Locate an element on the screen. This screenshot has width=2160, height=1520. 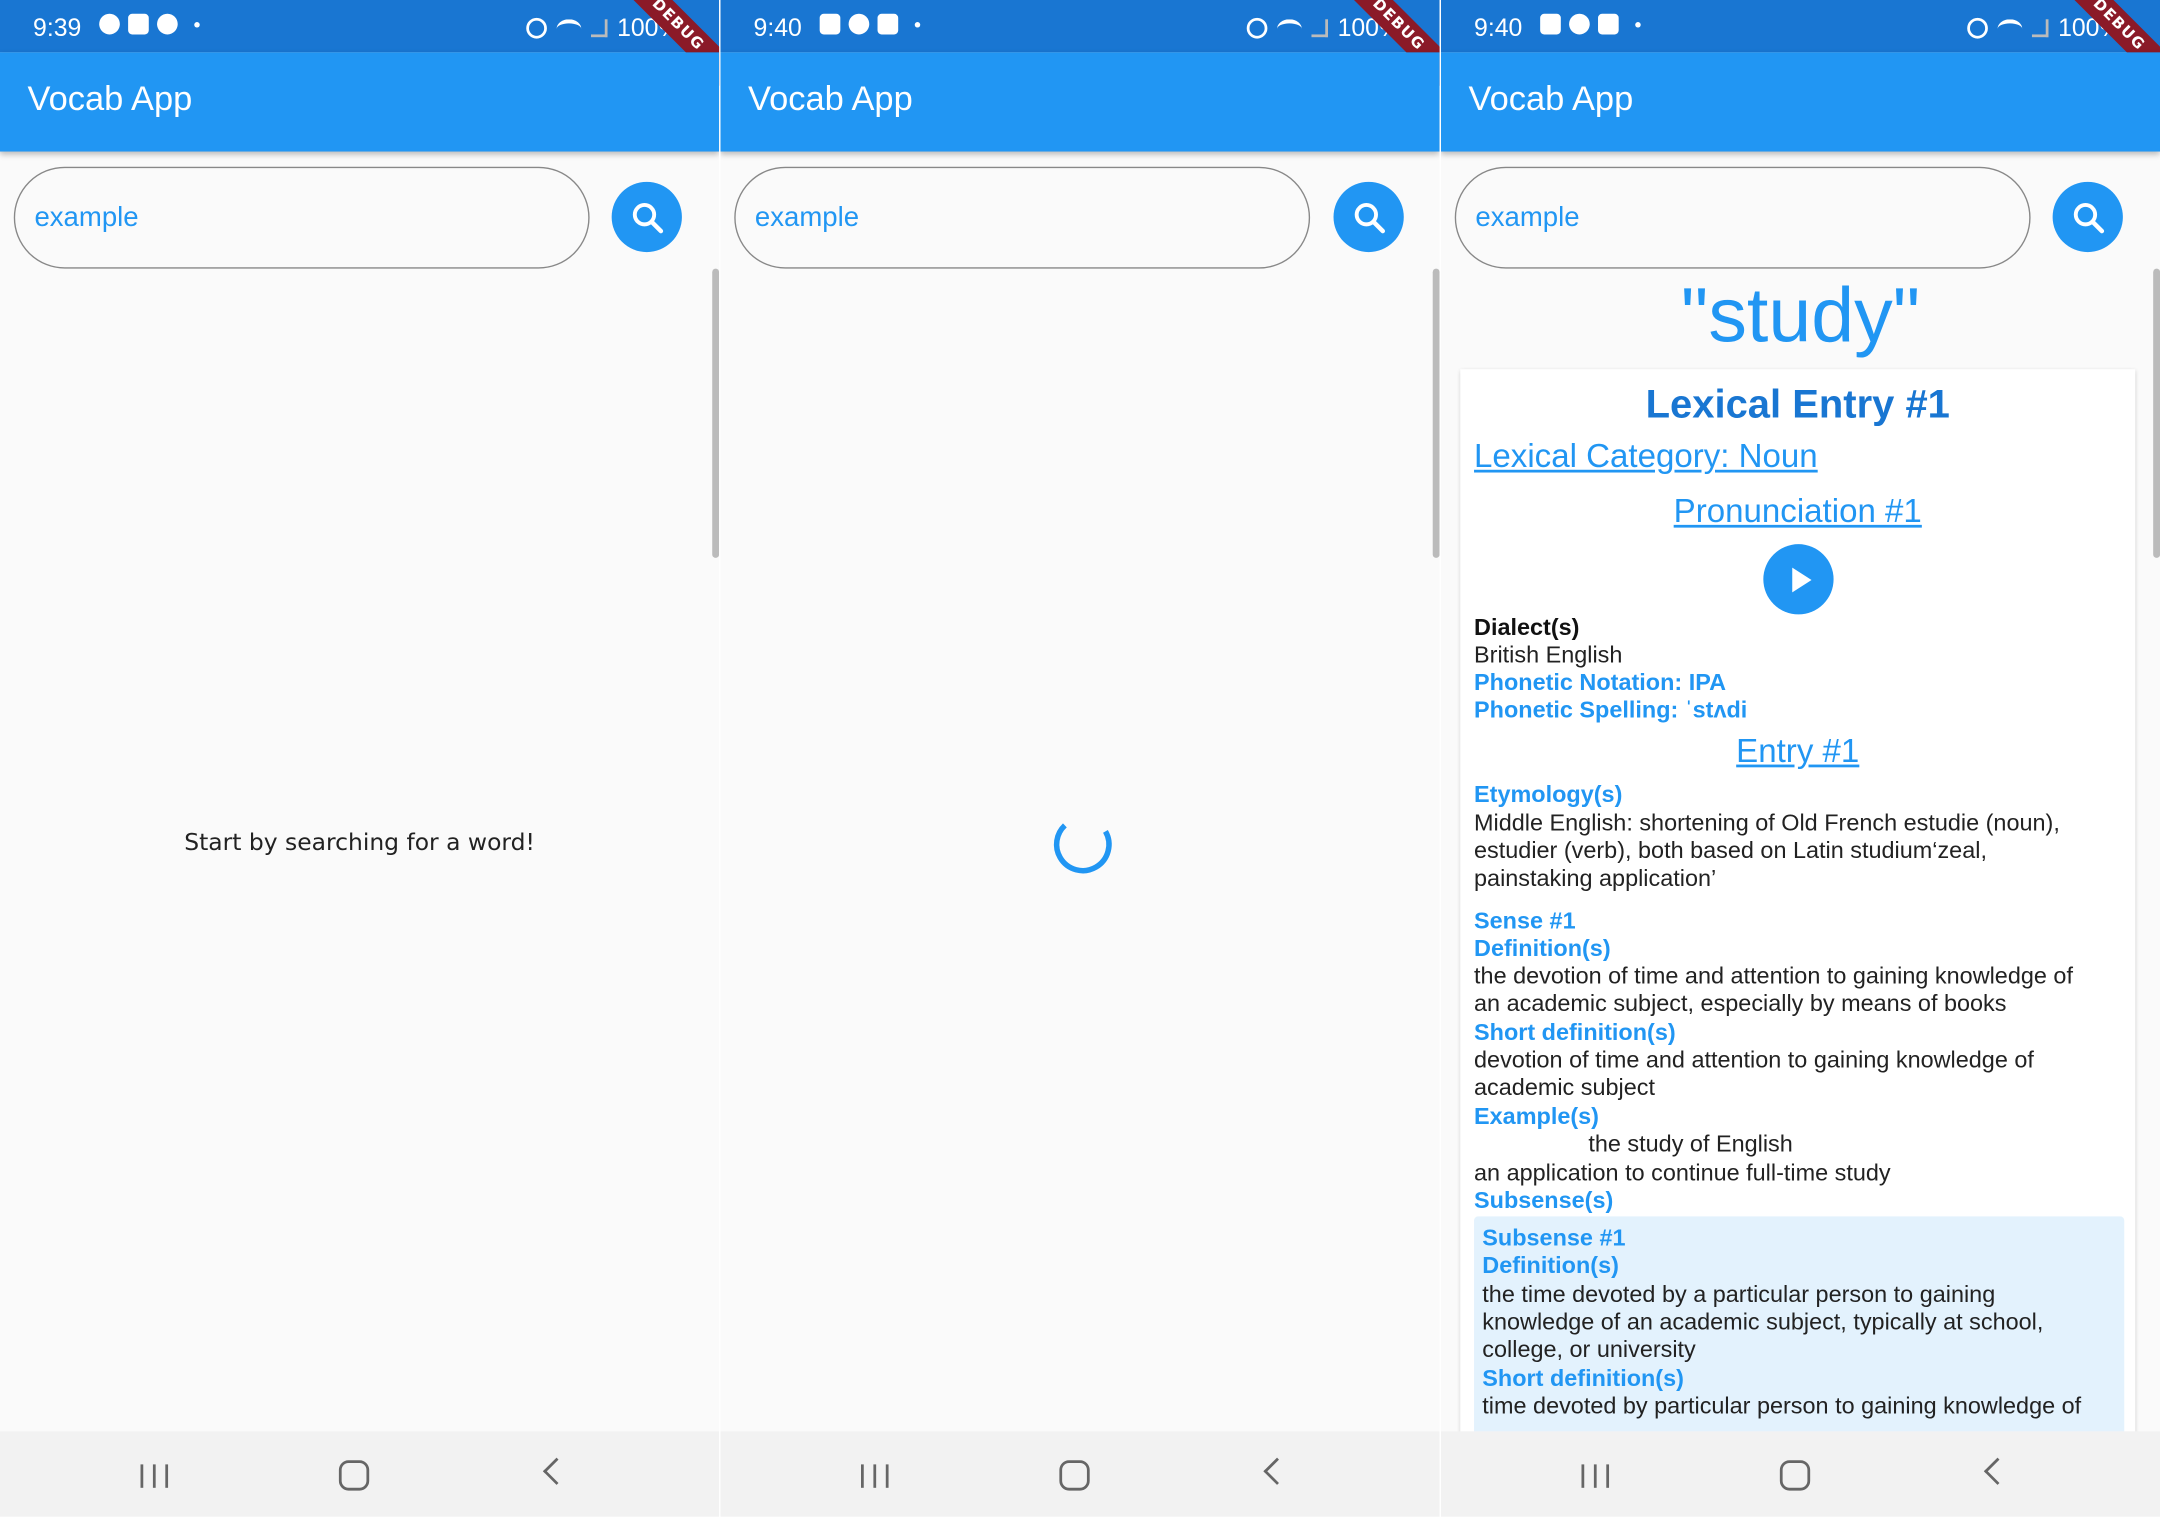
play-audio-button is located at coordinates (1798, 579).